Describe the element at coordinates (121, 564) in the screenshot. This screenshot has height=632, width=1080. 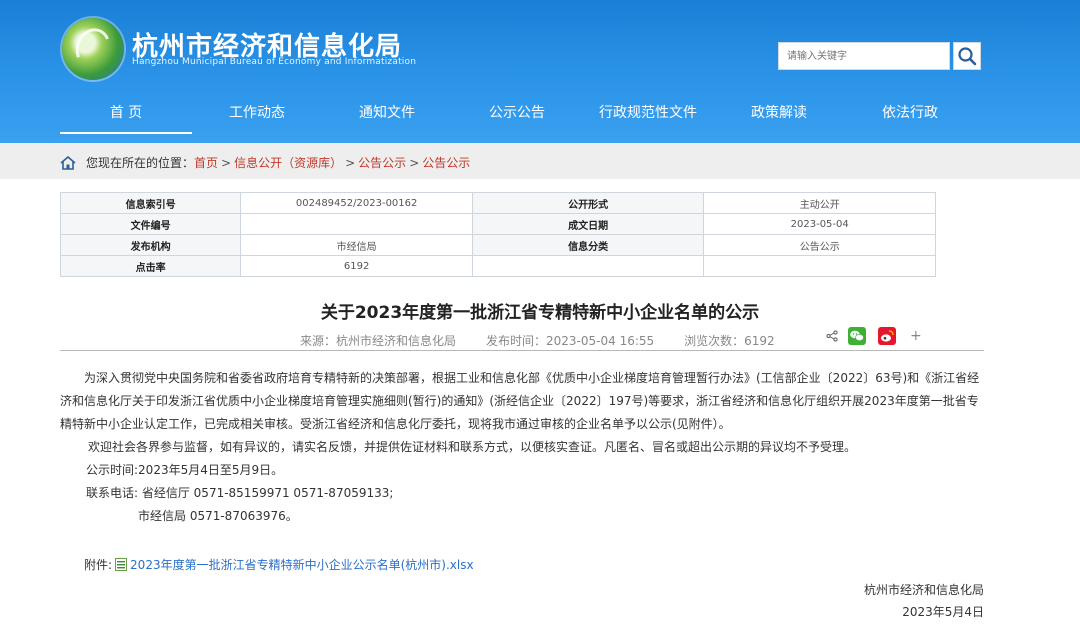
I see `excel-file-icon` at that location.